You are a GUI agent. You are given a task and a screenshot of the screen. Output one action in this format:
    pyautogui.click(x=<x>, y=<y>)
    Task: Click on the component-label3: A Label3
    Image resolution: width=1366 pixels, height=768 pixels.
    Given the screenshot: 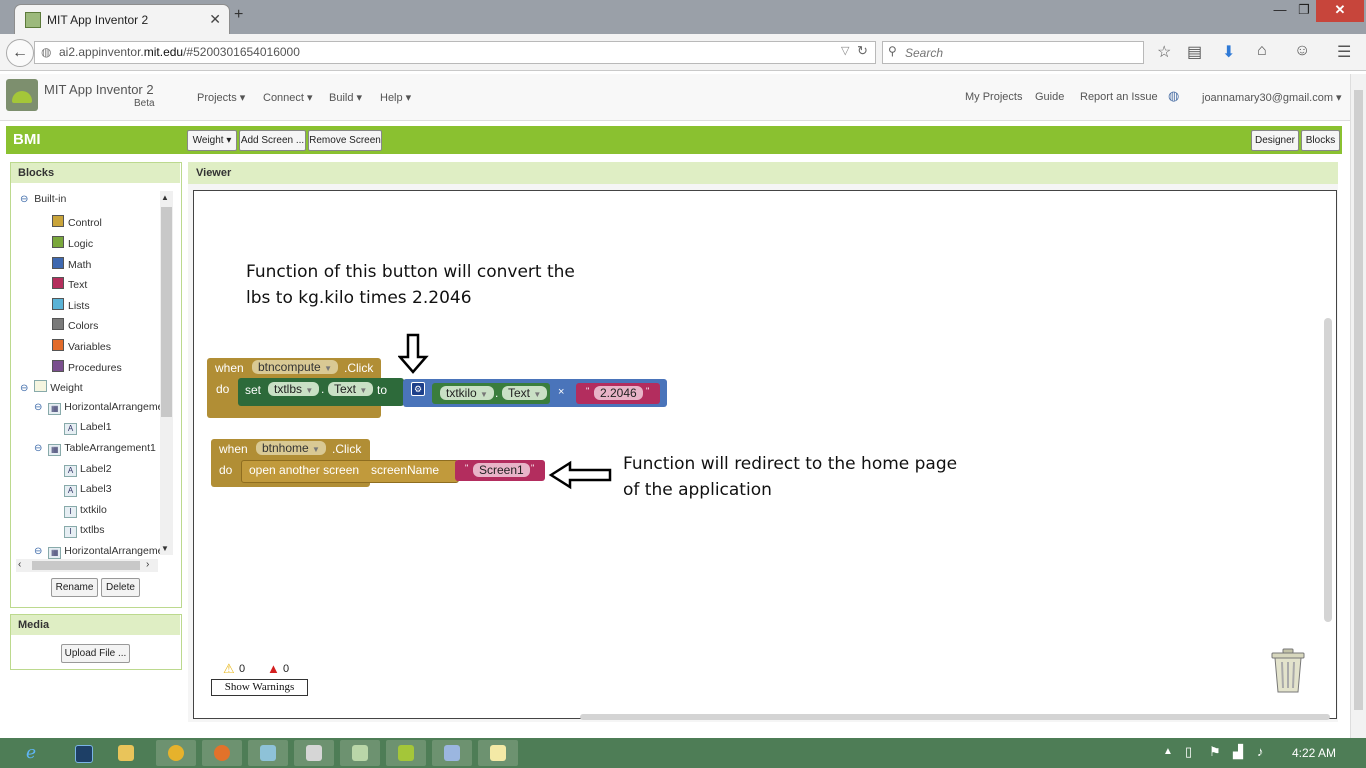 What is the action you would take?
    pyautogui.click(x=88, y=490)
    